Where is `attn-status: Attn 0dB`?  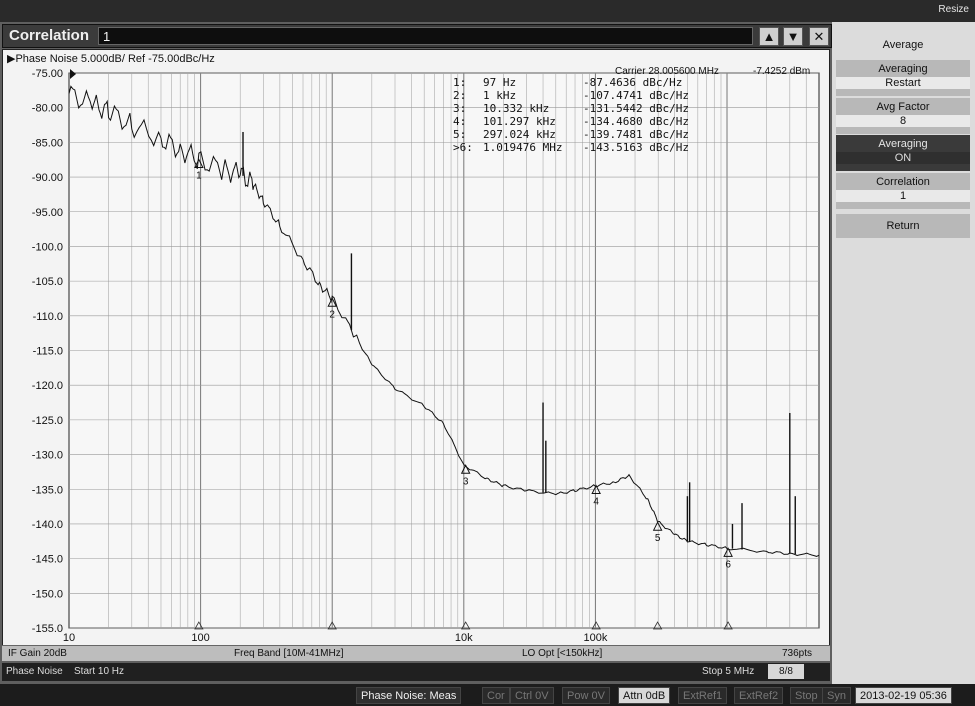 attn-status: Attn 0dB is located at coordinates (644, 695).